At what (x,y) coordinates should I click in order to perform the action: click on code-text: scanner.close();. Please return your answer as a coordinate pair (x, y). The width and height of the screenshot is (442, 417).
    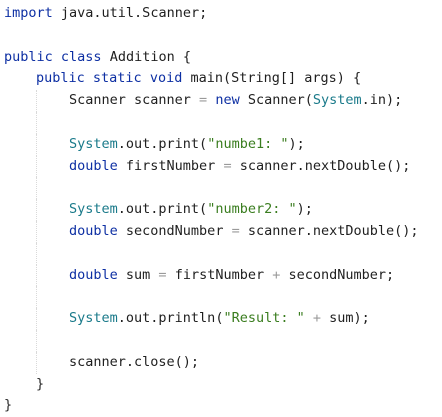
    Looking at the image, I should click on (134, 361).